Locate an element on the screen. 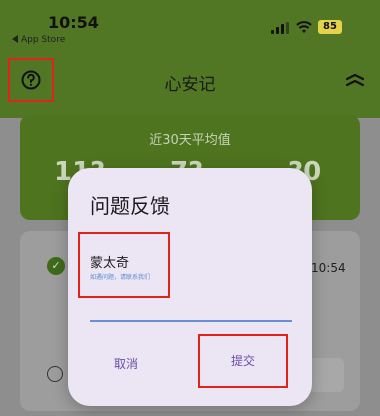 The image size is (380, 416). feedback-input-underline is located at coordinates (191, 321).